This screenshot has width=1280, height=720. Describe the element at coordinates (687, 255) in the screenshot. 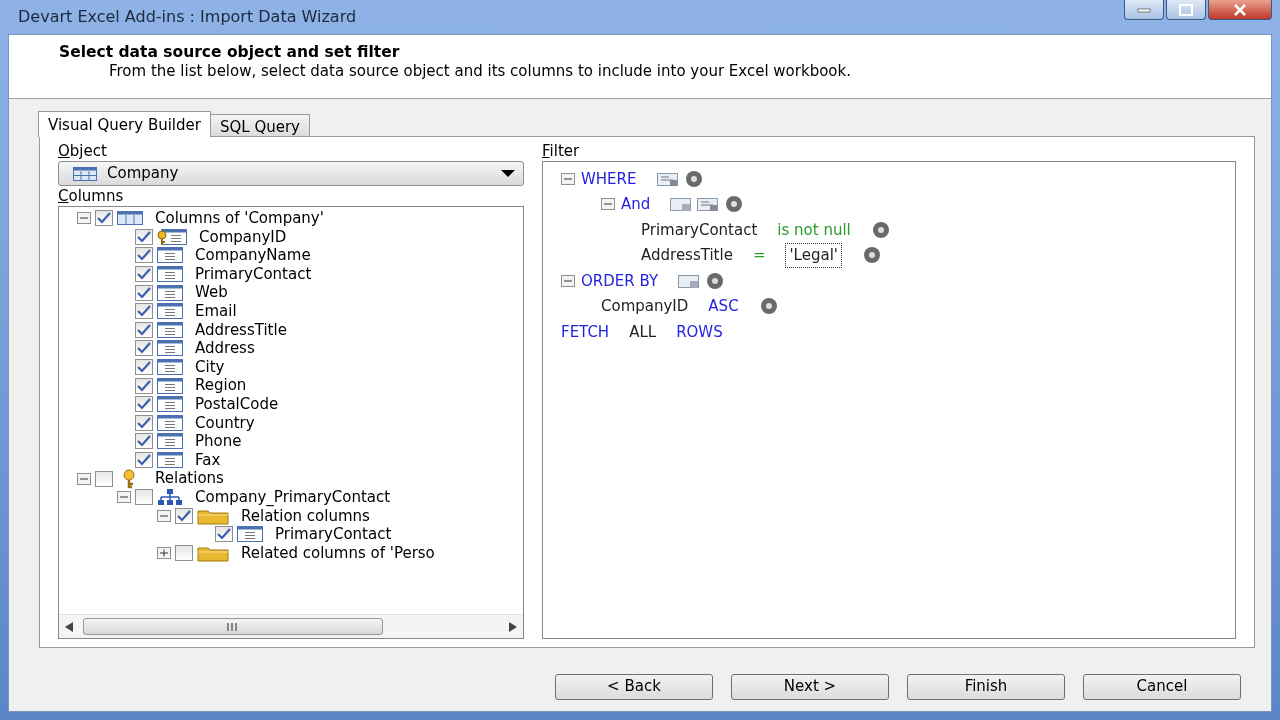

I see `field-name: AddressTitle` at that location.